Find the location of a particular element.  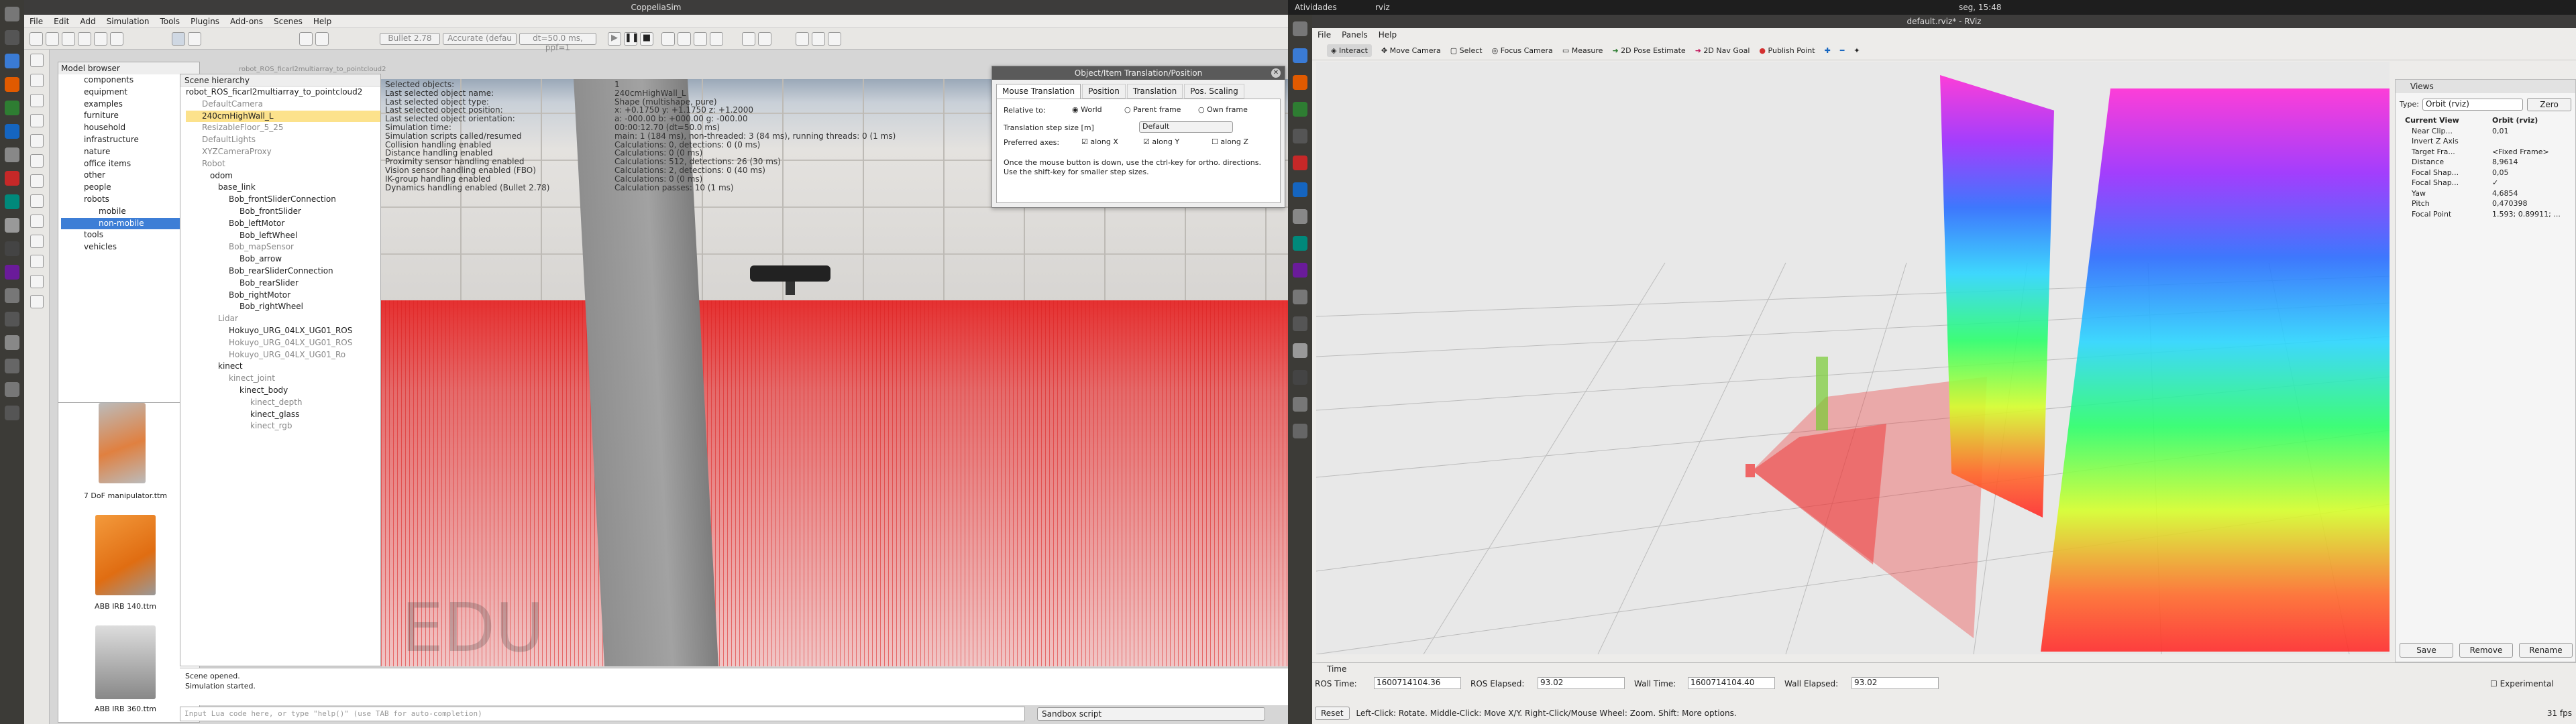

folder-item: other is located at coordinates (130, 176).